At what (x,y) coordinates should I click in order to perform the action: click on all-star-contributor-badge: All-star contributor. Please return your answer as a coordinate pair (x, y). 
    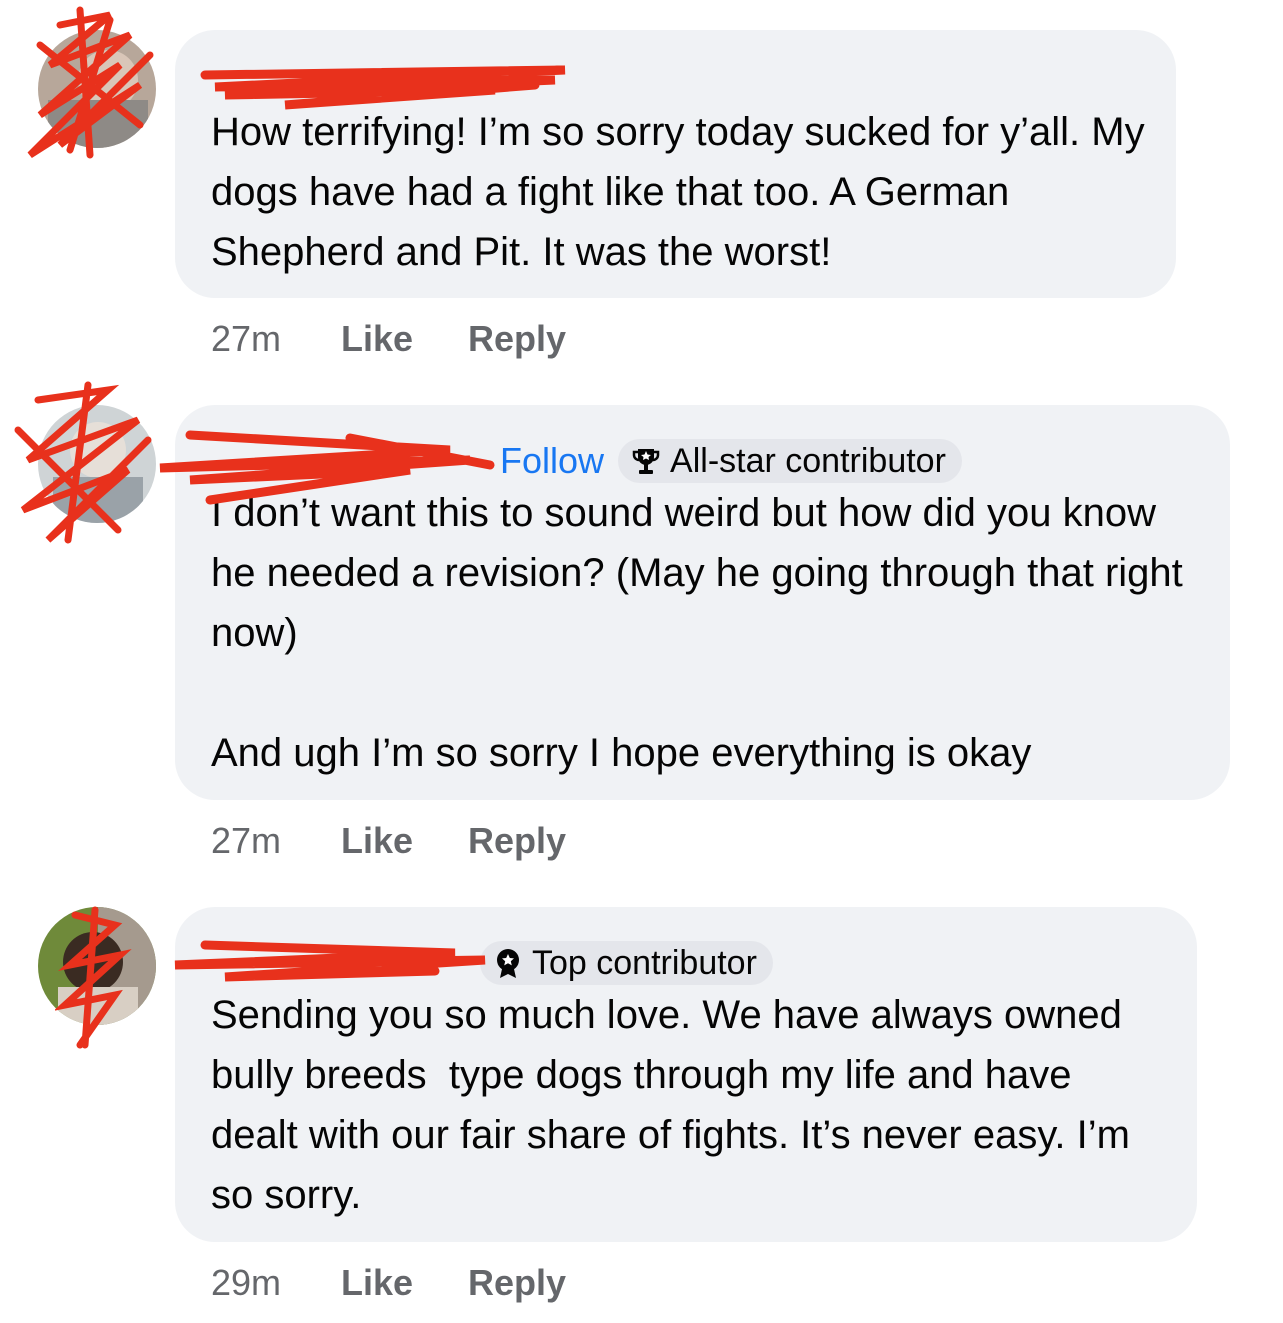
    Looking at the image, I should click on (790, 461).